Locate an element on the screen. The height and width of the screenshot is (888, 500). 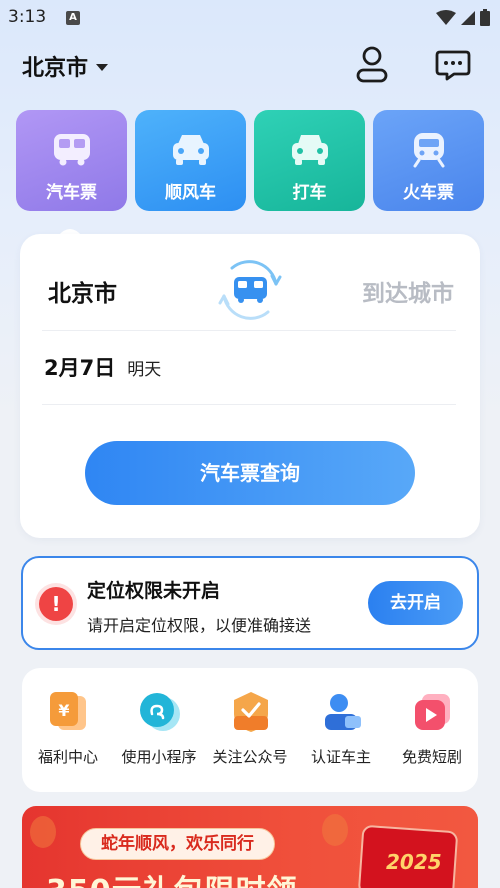
banner-headline: 350元礼包限时领 is located at coordinates (172, 877).